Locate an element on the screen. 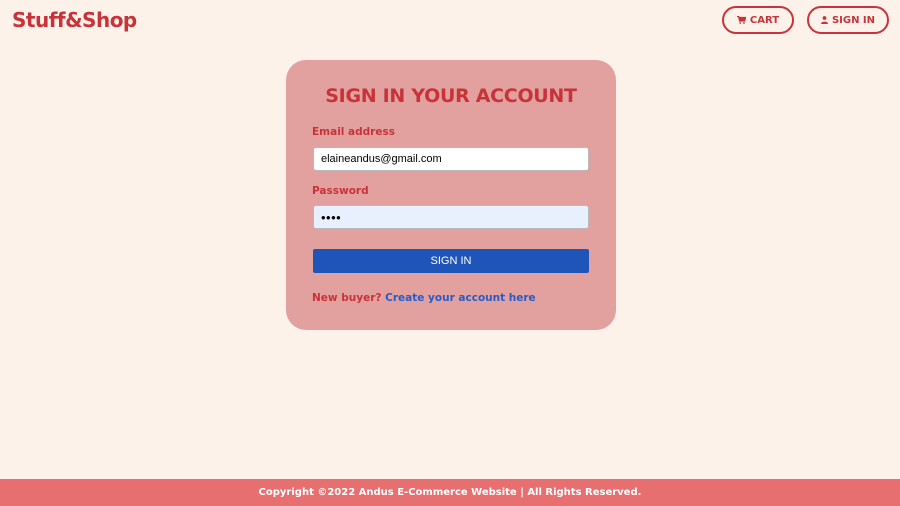 The width and height of the screenshot is (900, 506). cart-label: CART is located at coordinates (764, 20).